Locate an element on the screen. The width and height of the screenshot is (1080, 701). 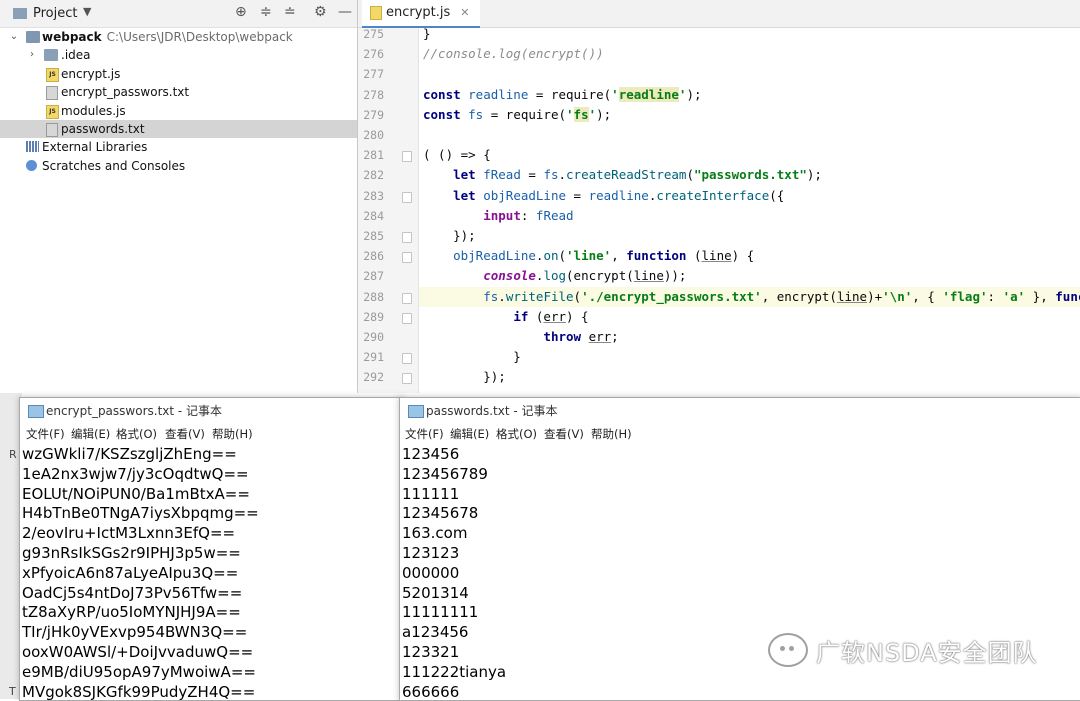
code-token: ' is located at coordinates (592, 114).